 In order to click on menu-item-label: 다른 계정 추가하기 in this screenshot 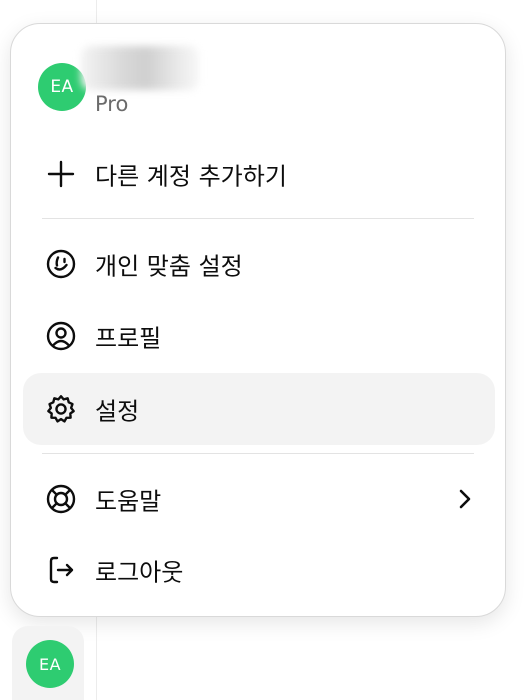, I will do `click(191, 176)`.